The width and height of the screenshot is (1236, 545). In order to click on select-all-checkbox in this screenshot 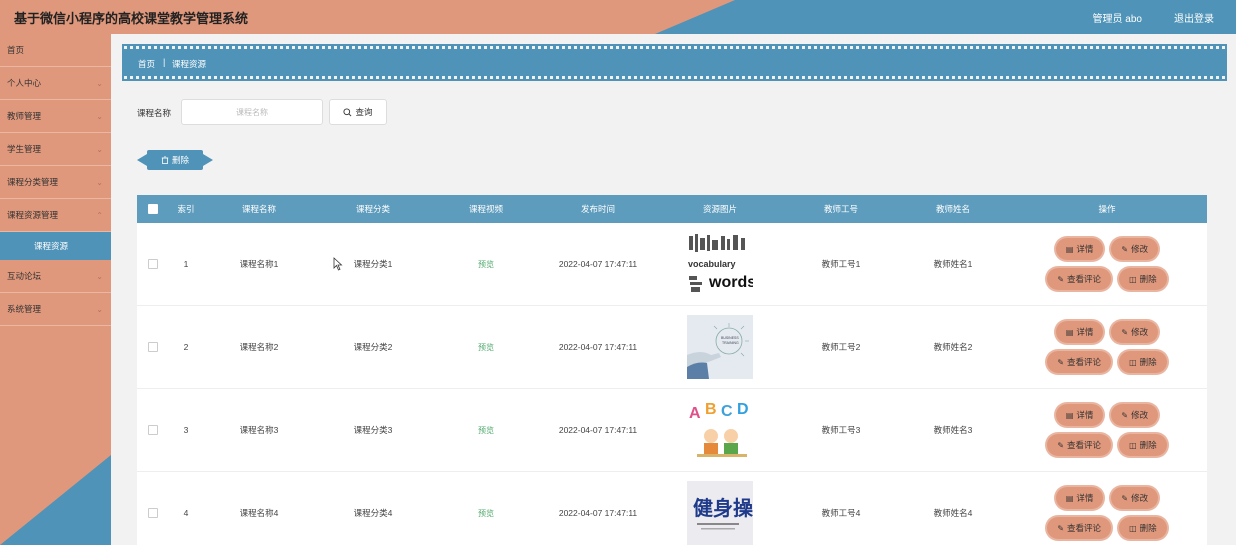, I will do `click(153, 209)`.